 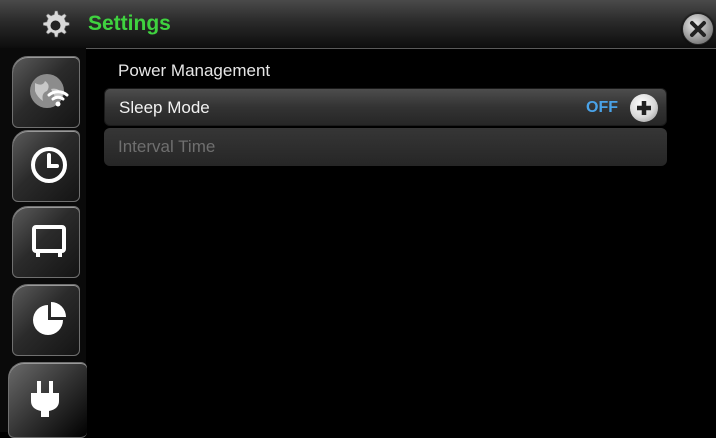 I want to click on gear-icon, so click(x=55, y=25).